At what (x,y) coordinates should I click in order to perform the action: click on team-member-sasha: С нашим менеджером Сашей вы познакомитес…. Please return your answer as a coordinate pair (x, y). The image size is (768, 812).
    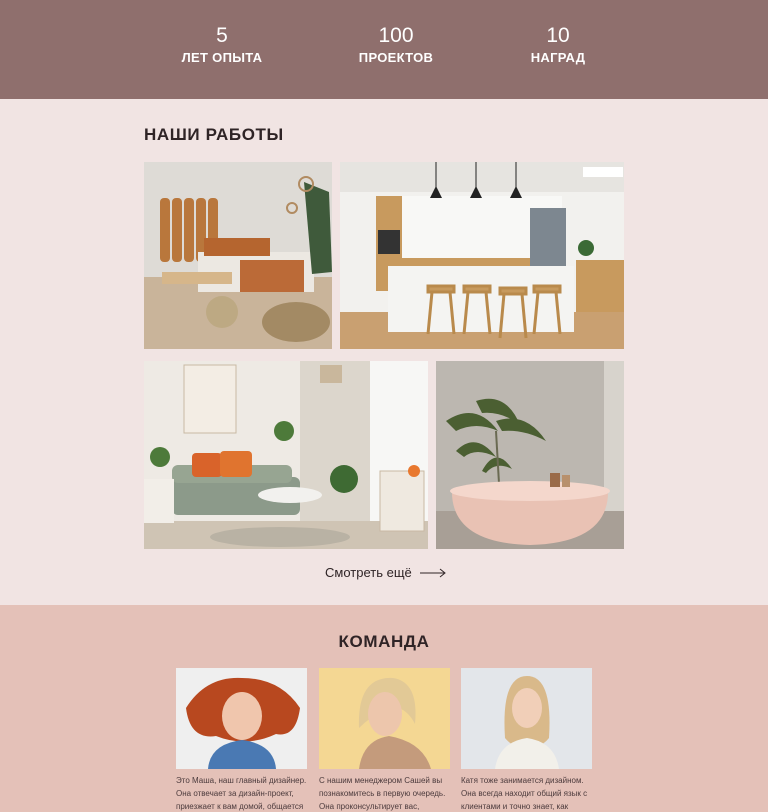
    Looking at the image, I should click on (384, 740).